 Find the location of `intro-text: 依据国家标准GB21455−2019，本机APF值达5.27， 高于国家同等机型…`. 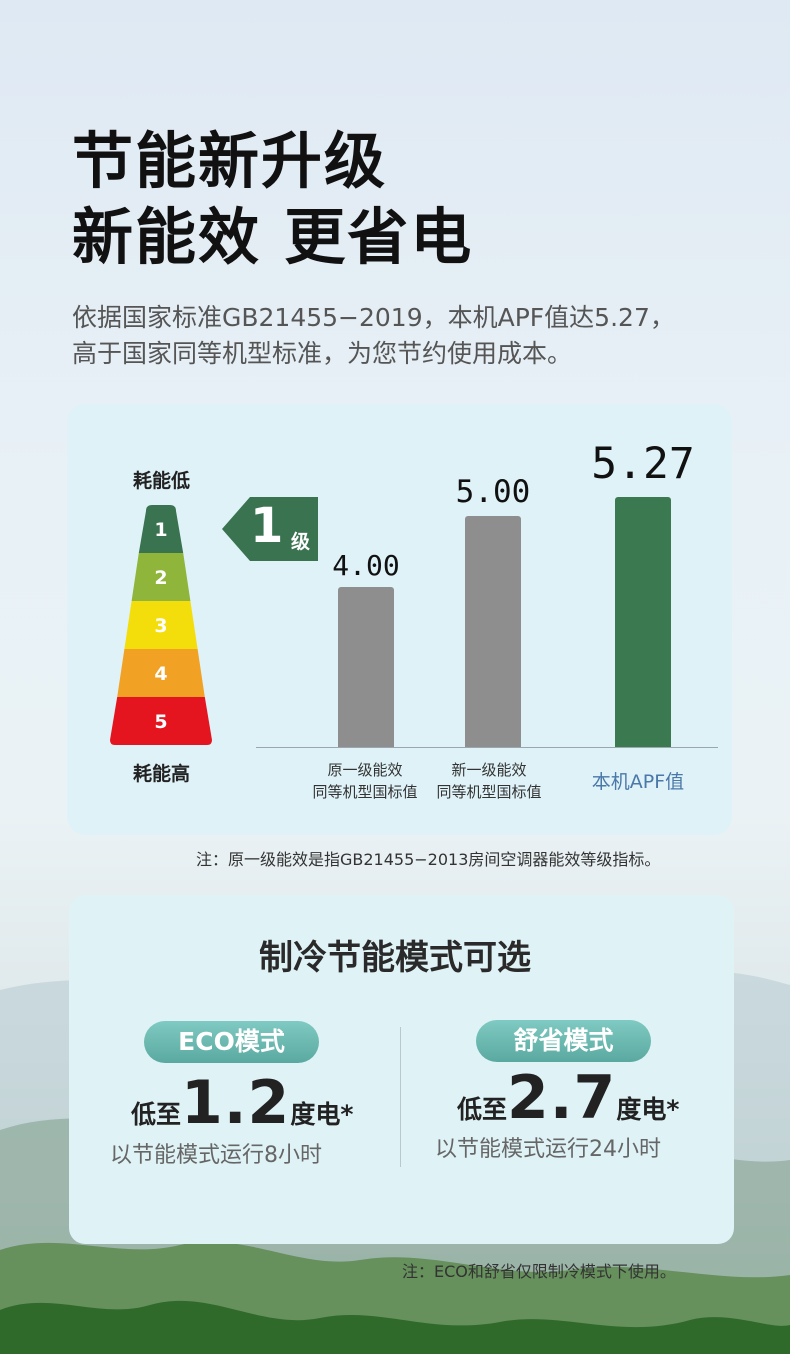

intro-text: 依据国家标准GB21455−2019，本机APF值达5.27， 高于国家同等机型… is located at coordinates (412, 336).